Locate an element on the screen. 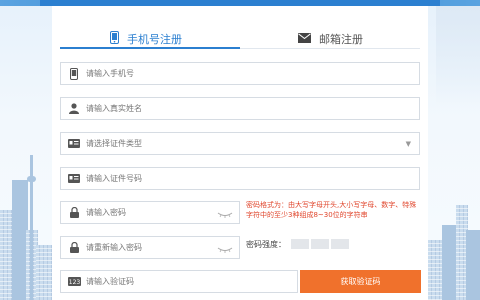  real-name-input: 请输入真实姓名 is located at coordinates (240, 108).